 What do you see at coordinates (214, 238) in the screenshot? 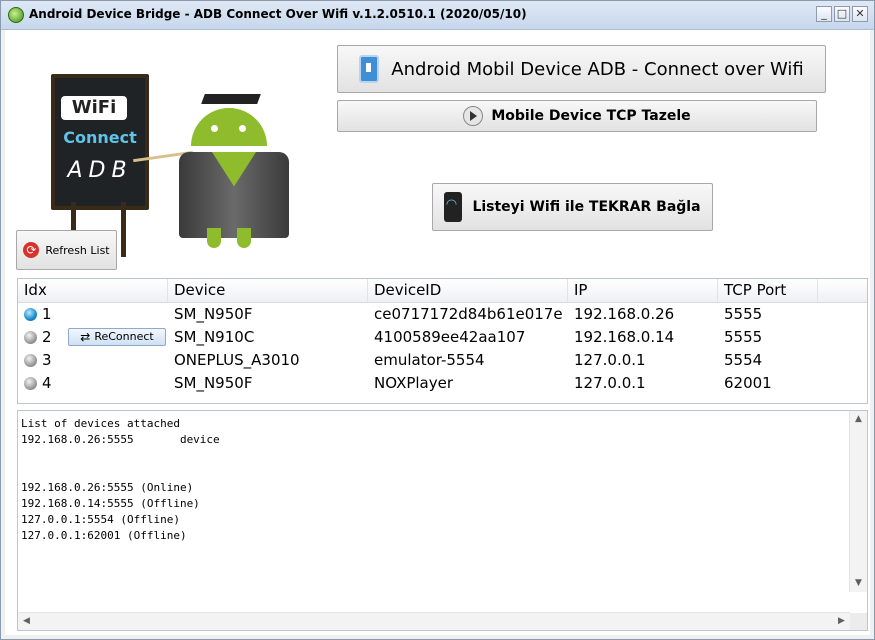
I see `robot-leg-left` at bounding box center [214, 238].